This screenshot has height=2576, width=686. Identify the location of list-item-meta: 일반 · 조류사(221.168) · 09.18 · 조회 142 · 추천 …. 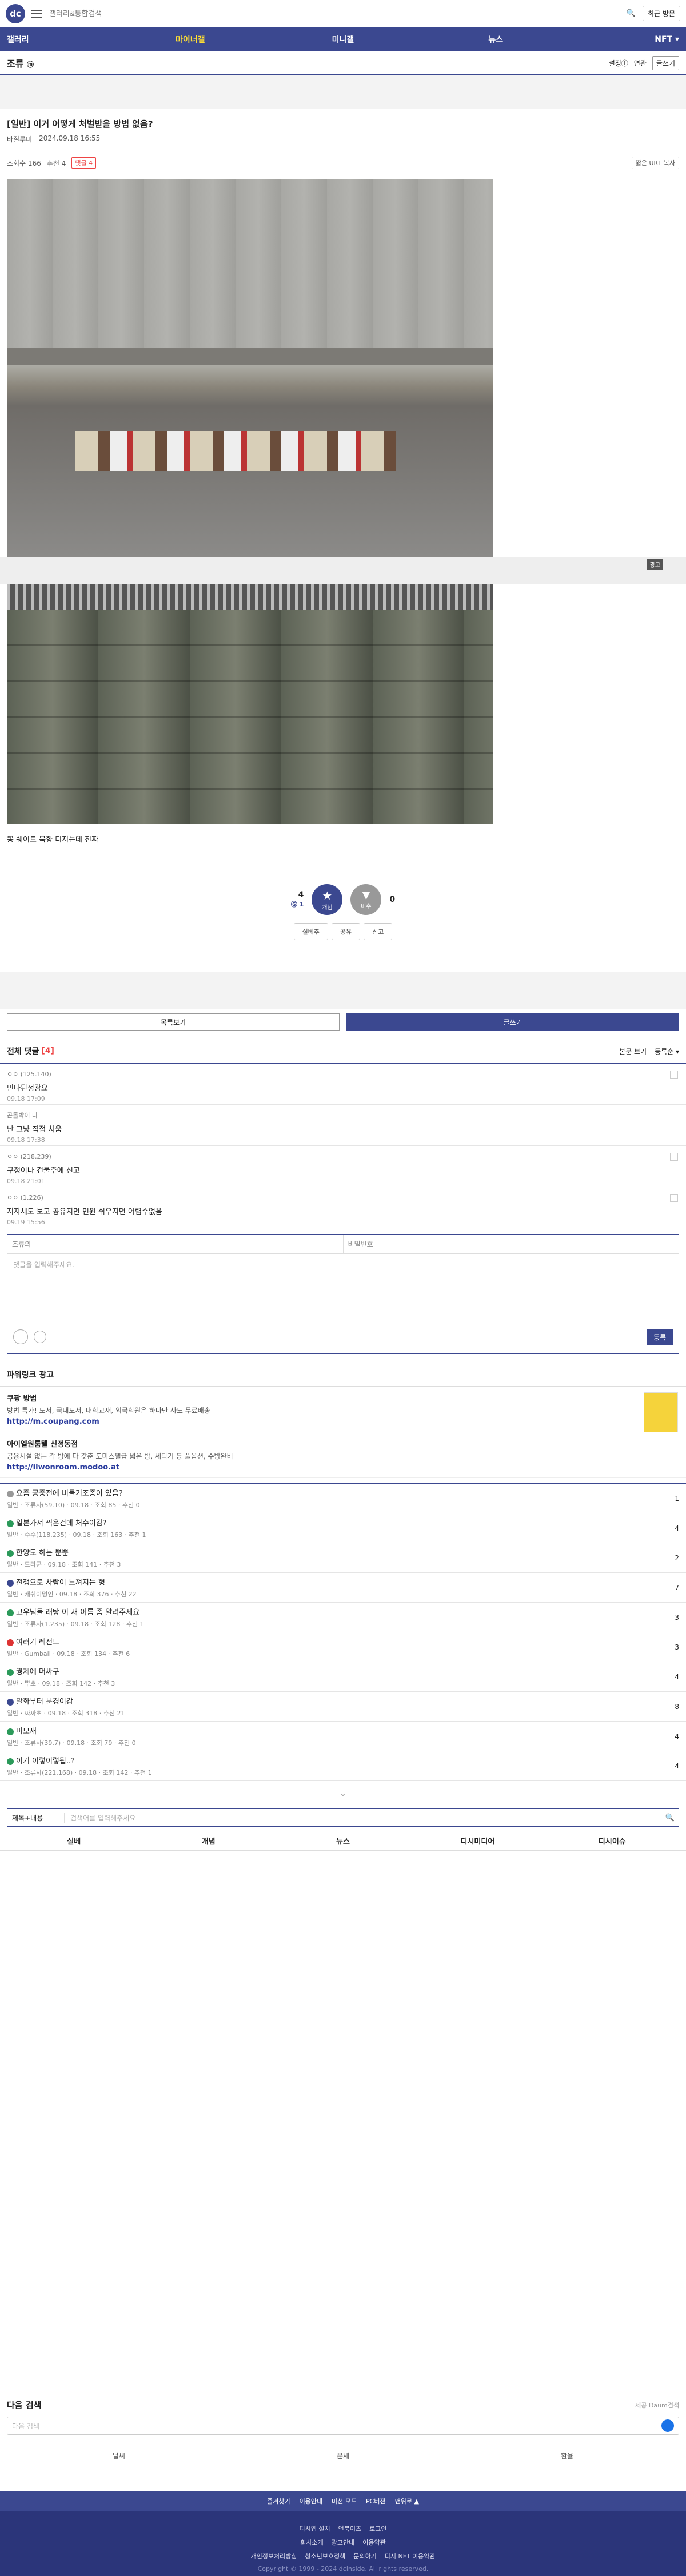
(79, 1772).